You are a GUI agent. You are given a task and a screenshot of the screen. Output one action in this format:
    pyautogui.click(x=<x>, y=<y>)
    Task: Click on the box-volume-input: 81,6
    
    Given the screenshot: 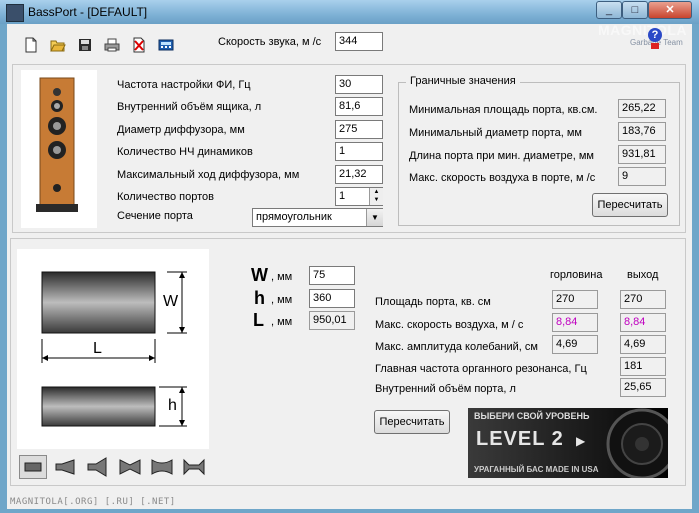 What is the action you would take?
    pyautogui.click(x=359, y=106)
    